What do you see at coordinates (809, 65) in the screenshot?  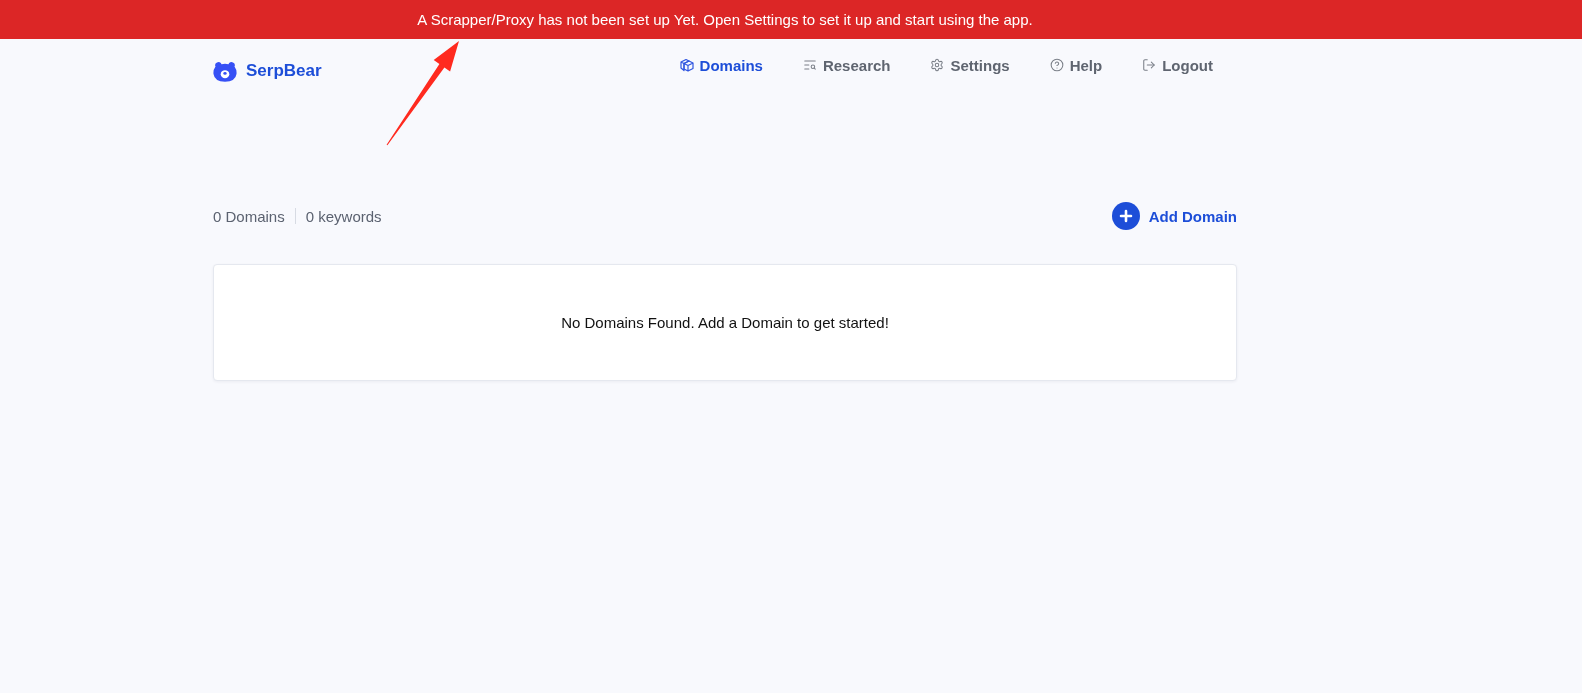 I see `search-list-icon` at bounding box center [809, 65].